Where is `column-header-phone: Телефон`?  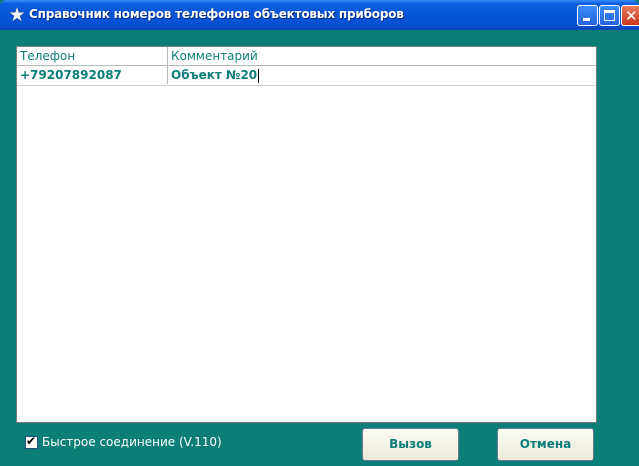
column-header-phone: Телефон is located at coordinates (92, 56).